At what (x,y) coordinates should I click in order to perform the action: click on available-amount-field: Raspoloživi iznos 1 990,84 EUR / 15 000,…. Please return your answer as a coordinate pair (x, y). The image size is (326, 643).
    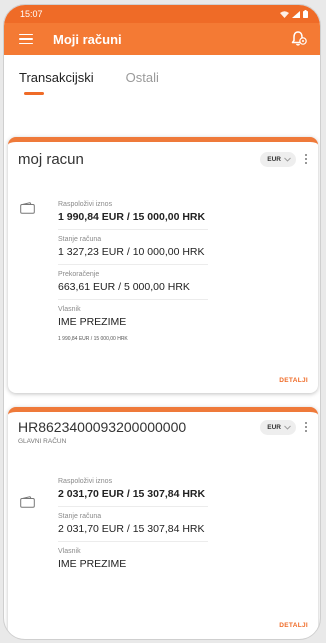
    Looking at the image, I should click on (163, 212).